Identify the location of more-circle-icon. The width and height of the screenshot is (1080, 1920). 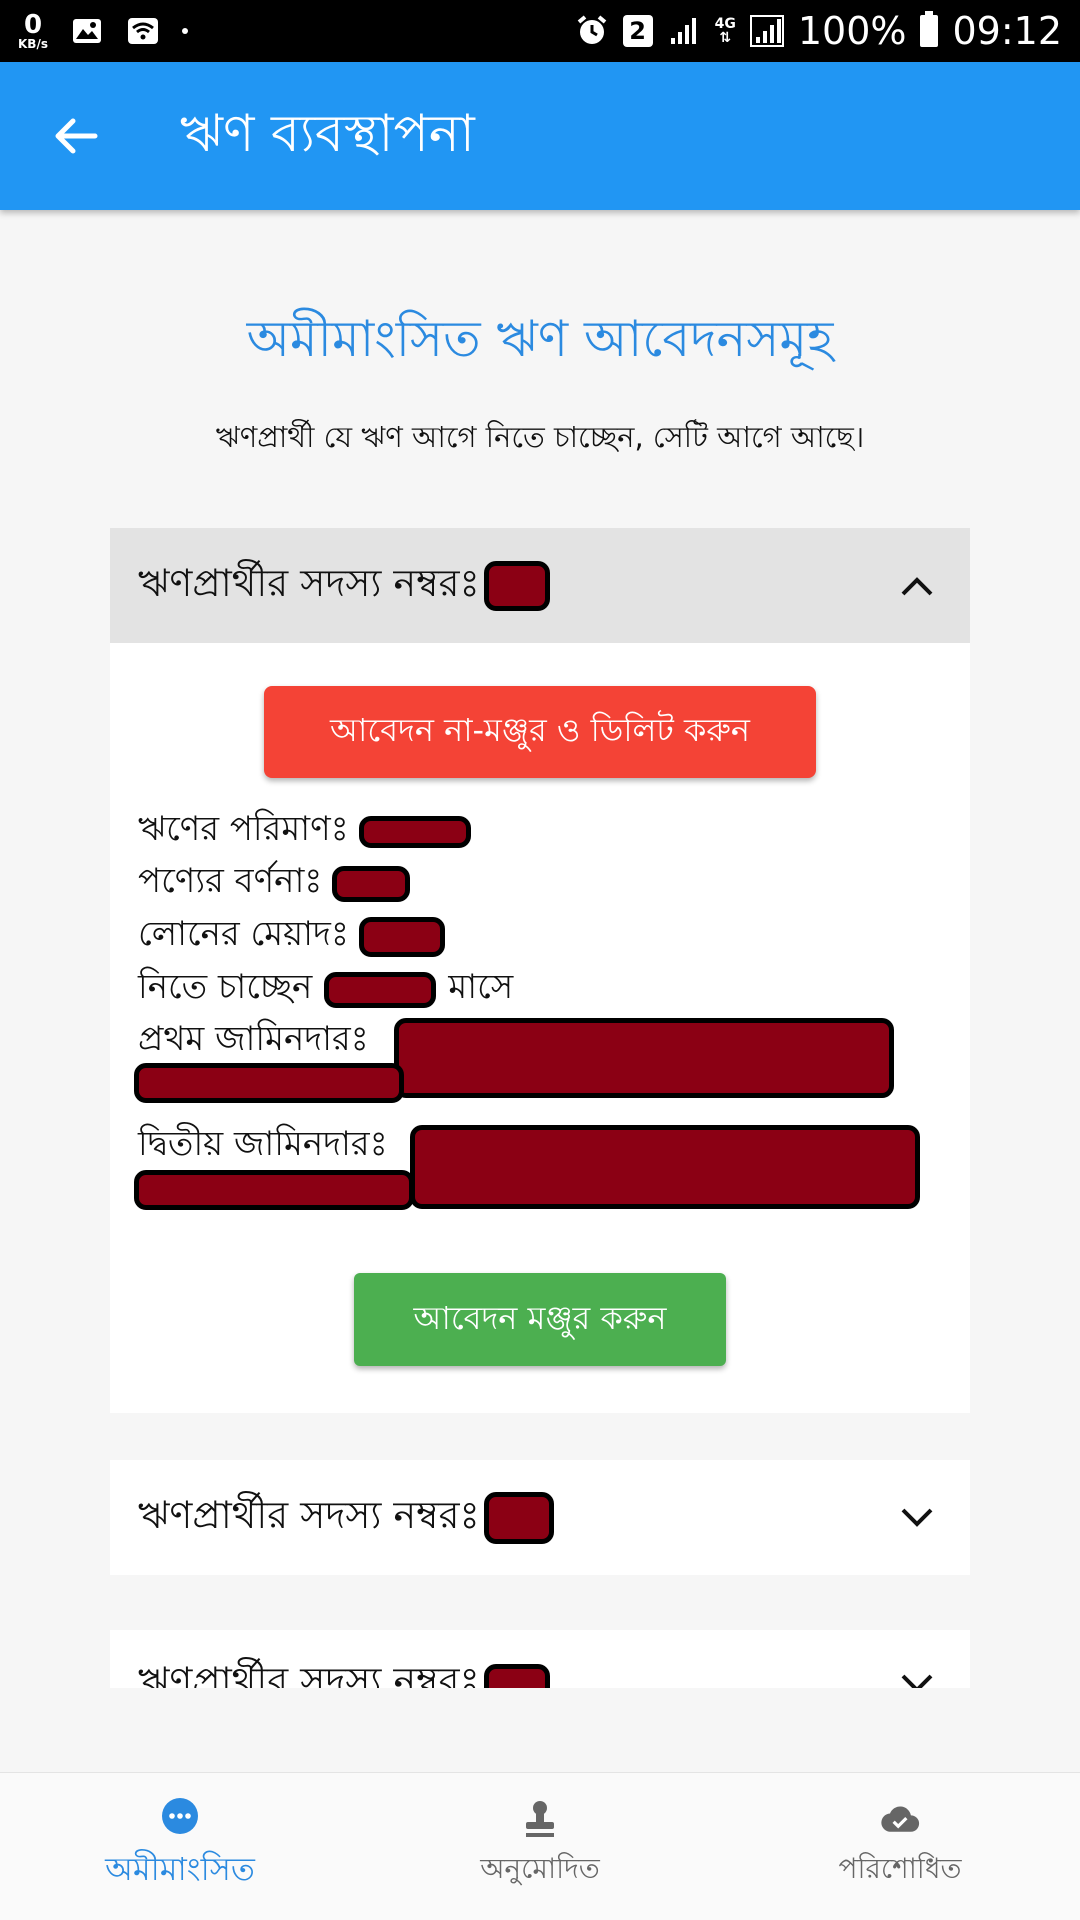
(180, 1816).